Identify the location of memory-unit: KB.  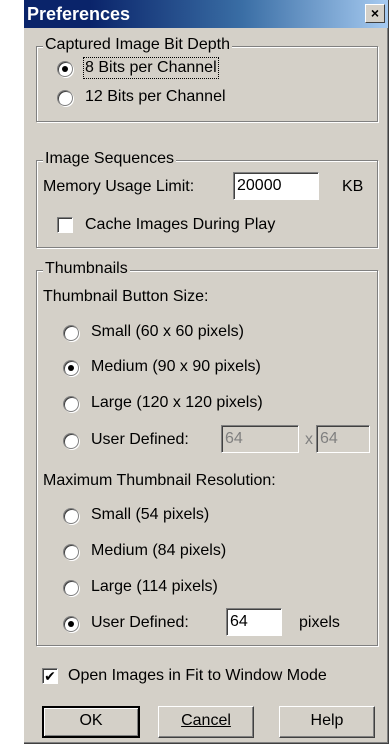
(353, 186).